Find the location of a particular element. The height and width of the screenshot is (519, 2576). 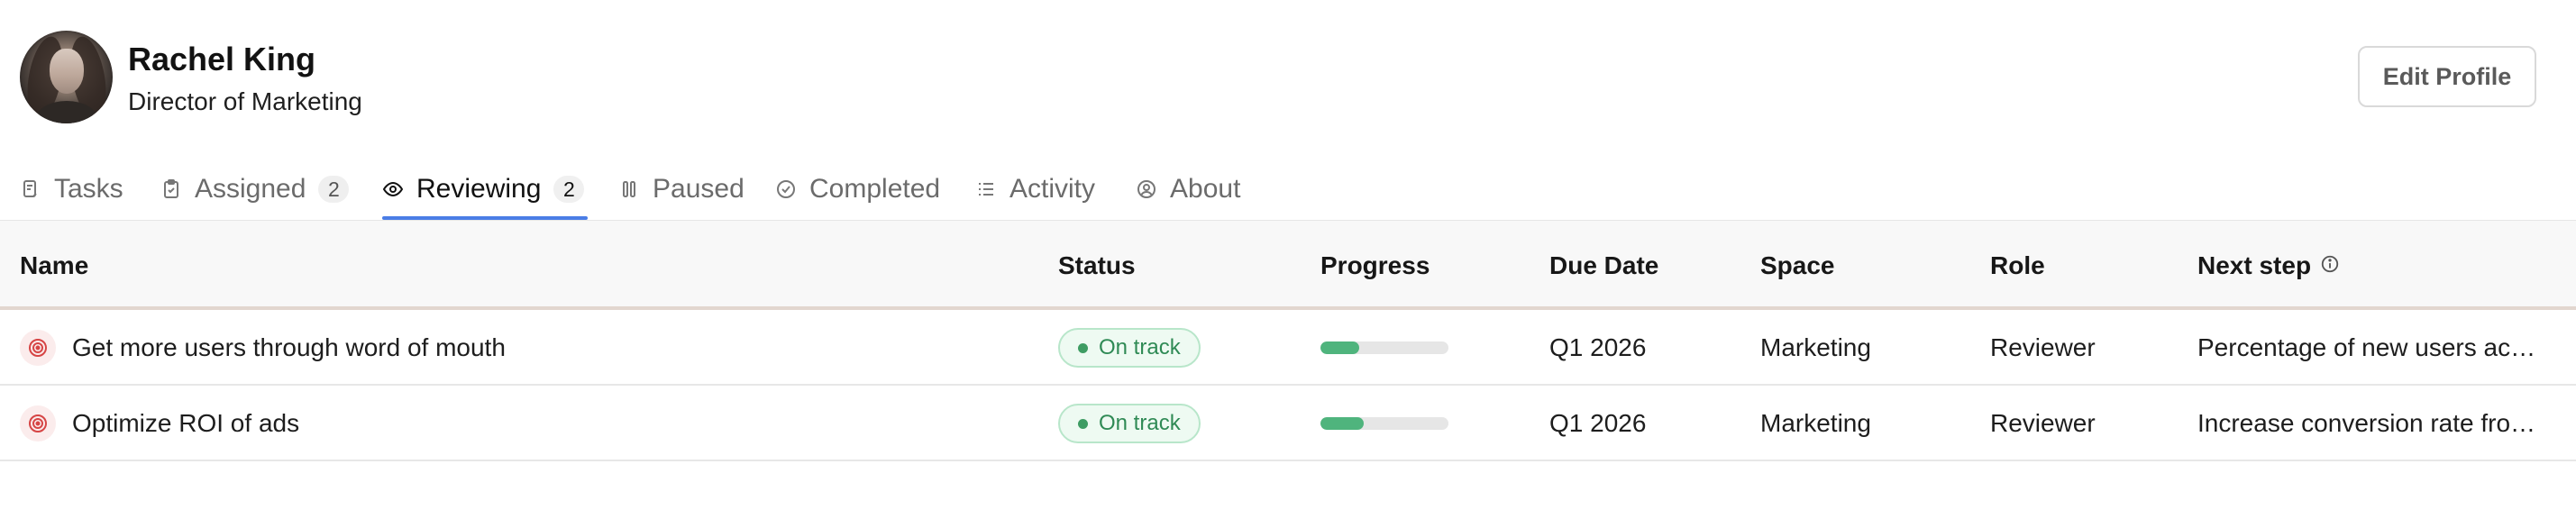

tab-tasks: Tasks is located at coordinates (71, 189).